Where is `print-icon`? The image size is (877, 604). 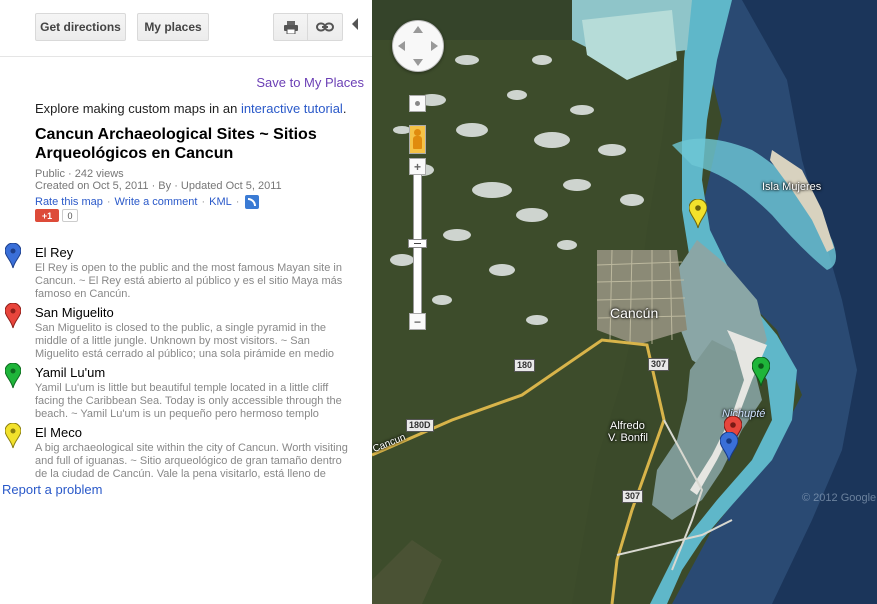 print-icon is located at coordinates (290, 27).